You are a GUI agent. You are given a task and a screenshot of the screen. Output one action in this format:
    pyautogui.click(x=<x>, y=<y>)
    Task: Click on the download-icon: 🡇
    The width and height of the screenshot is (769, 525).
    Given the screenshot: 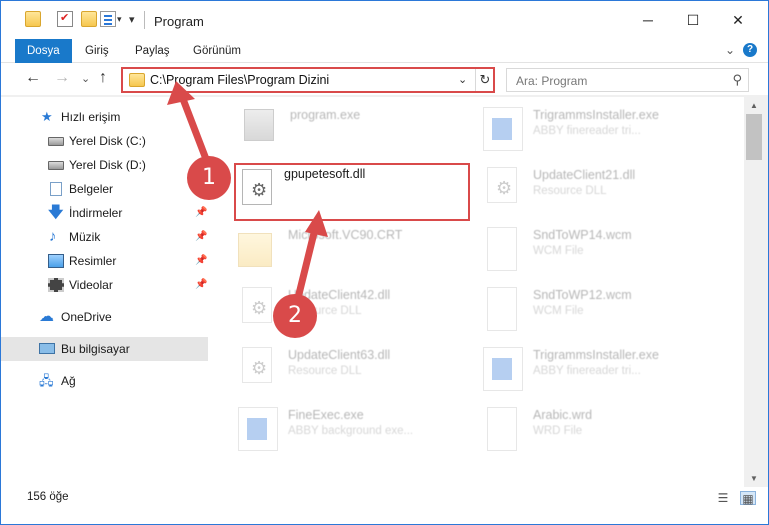 What is the action you would take?
    pyautogui.click(x=56, y=212)
    